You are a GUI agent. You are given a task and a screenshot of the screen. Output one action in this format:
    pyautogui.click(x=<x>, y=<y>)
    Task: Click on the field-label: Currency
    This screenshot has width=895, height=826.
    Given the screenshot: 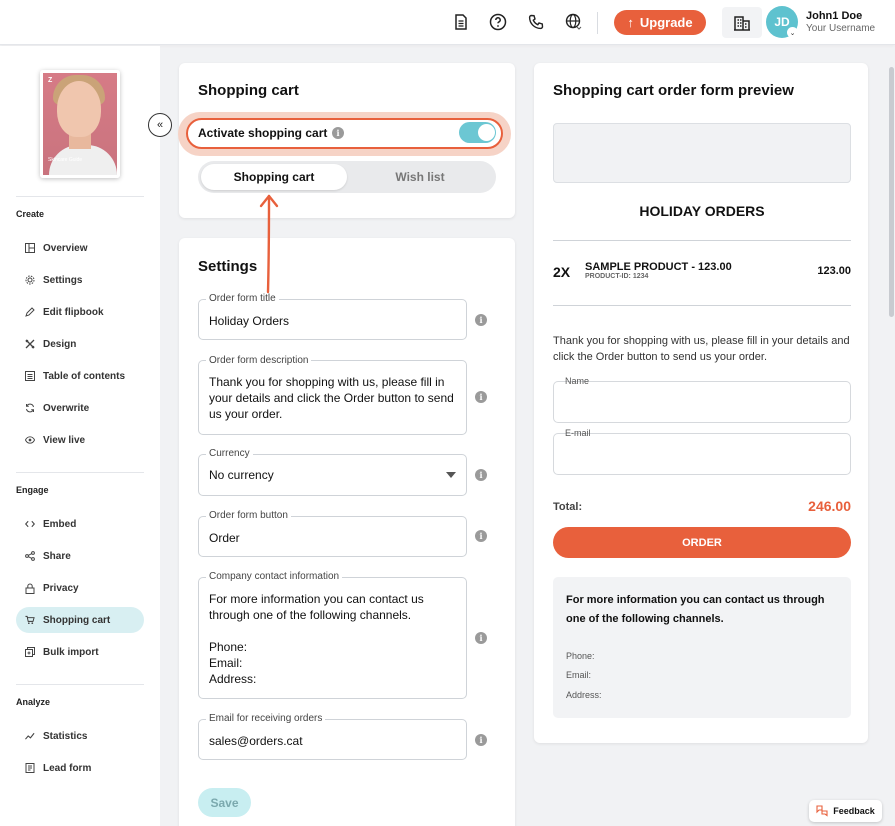 What is the action you would take?
    pyautogui.click(x=229, y=453)
    